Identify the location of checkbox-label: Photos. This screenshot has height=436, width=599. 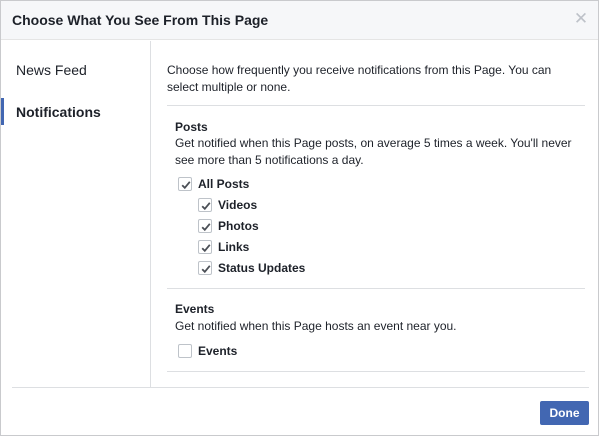
(238, 226).